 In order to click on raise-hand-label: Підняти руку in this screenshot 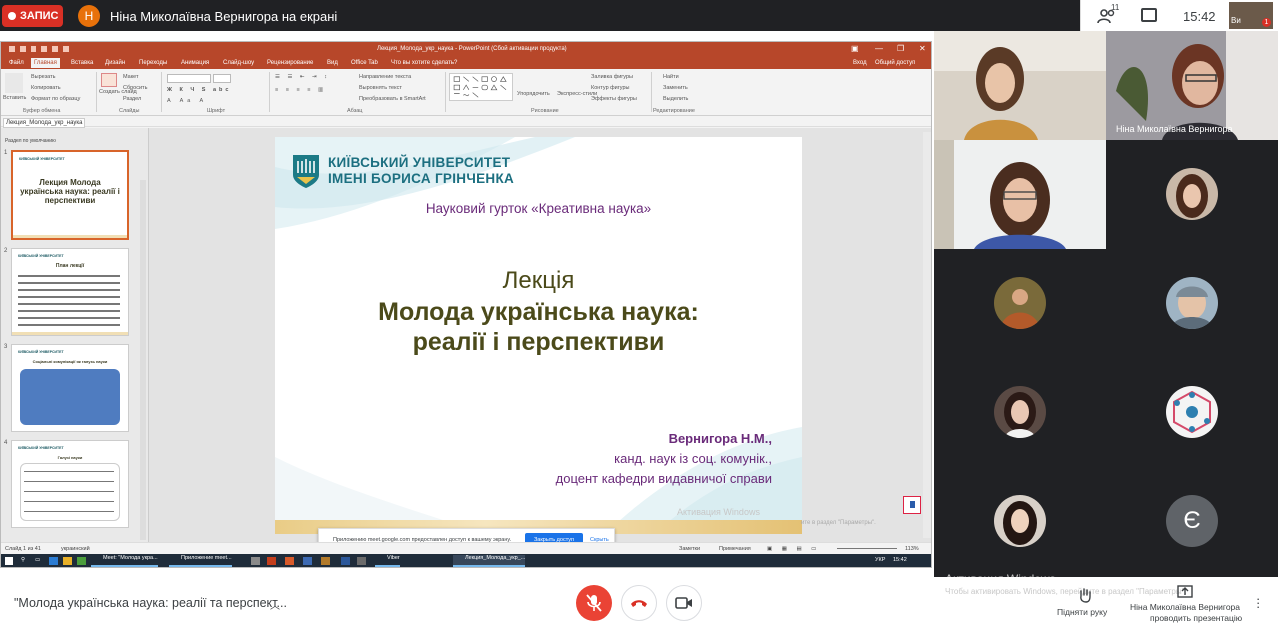, I will do `click(1082, 612)`.